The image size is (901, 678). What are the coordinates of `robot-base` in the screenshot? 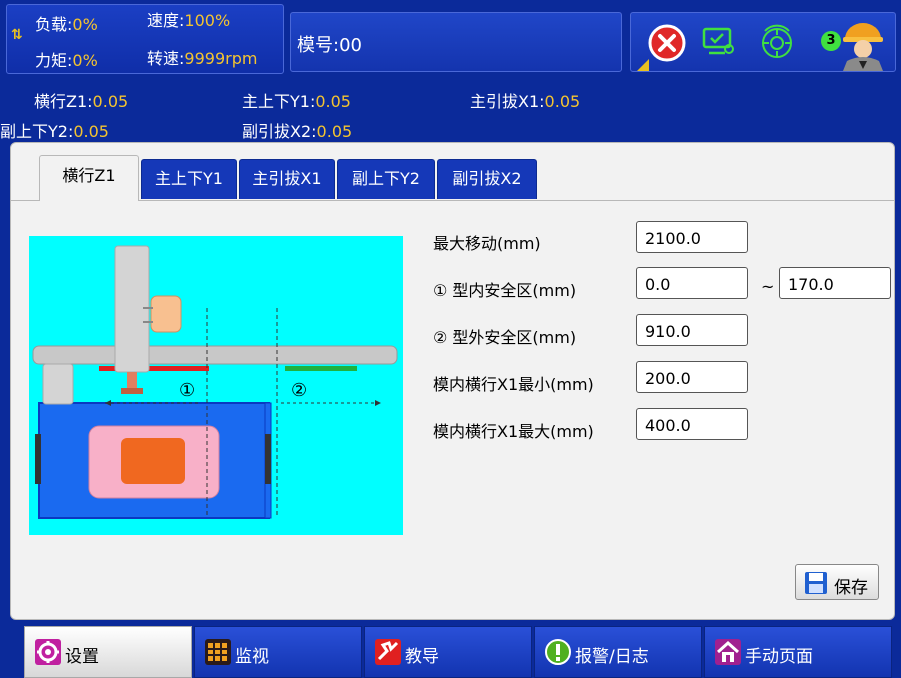 It's located at (58, 384).